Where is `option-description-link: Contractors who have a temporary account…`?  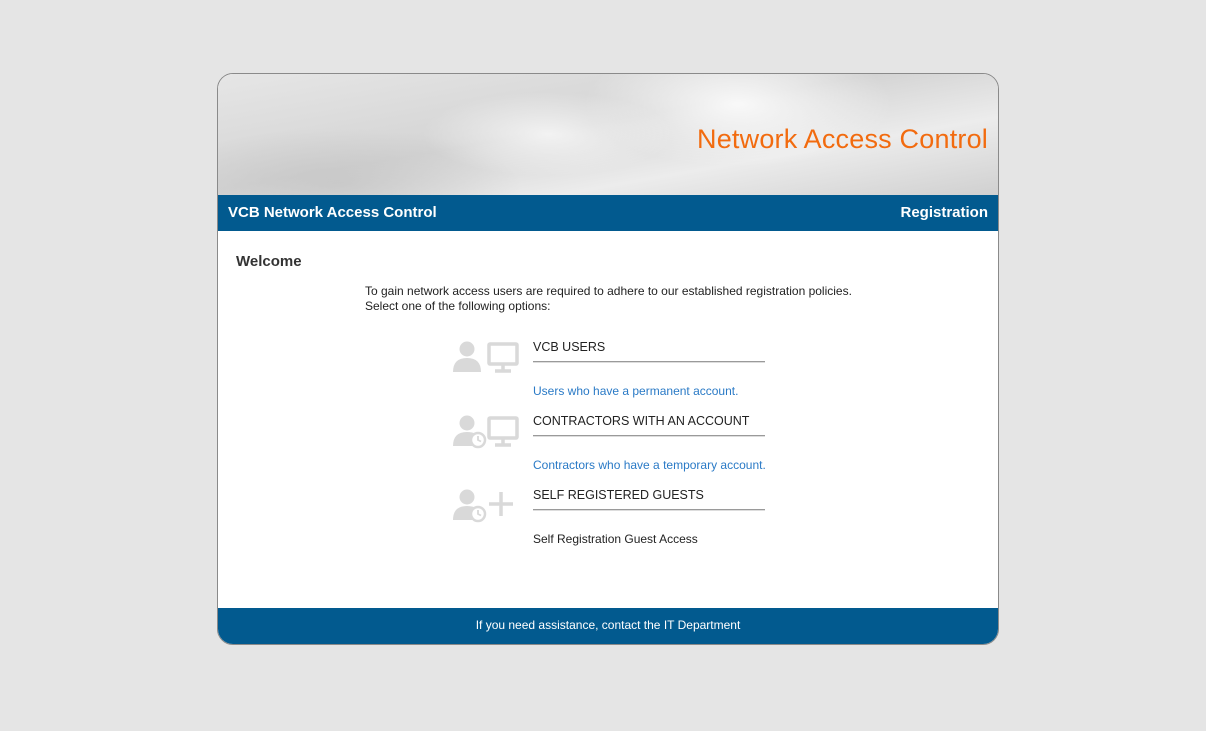 option-description-link: Contractors who have a temporary account… is located at coordinates (649, 465).